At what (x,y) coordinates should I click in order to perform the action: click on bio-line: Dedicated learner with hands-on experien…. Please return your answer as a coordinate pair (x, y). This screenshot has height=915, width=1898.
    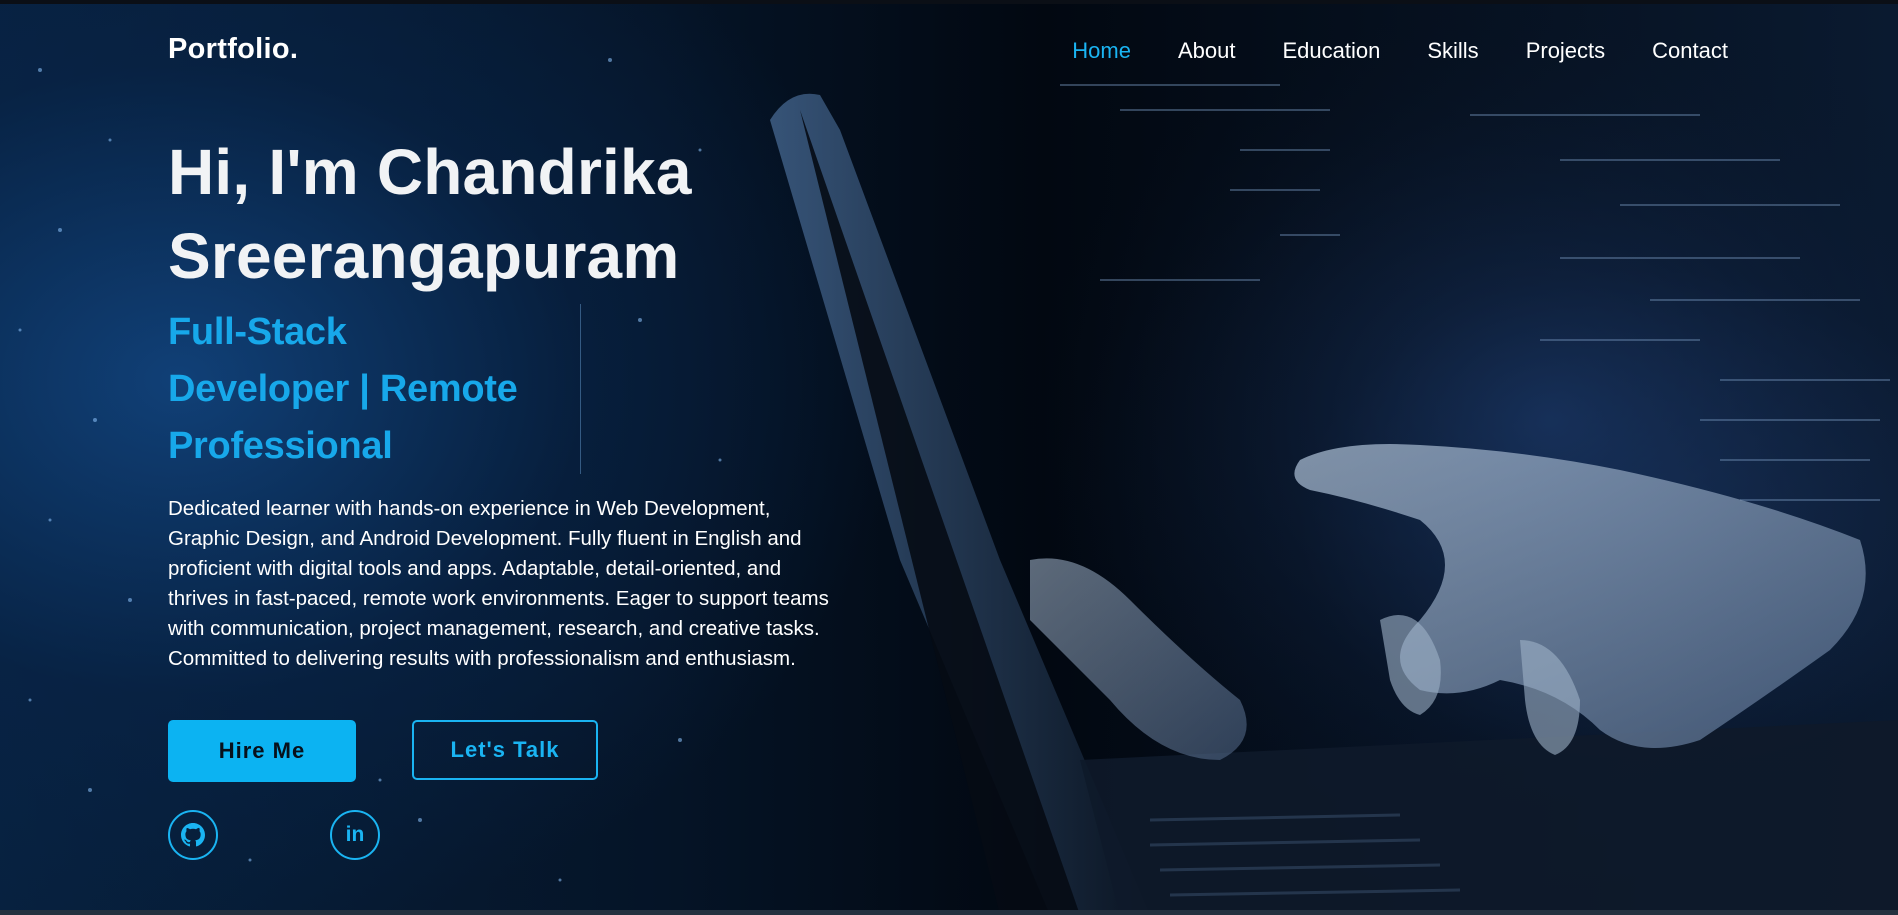
    Looking at the image, I should click on (469, 508).